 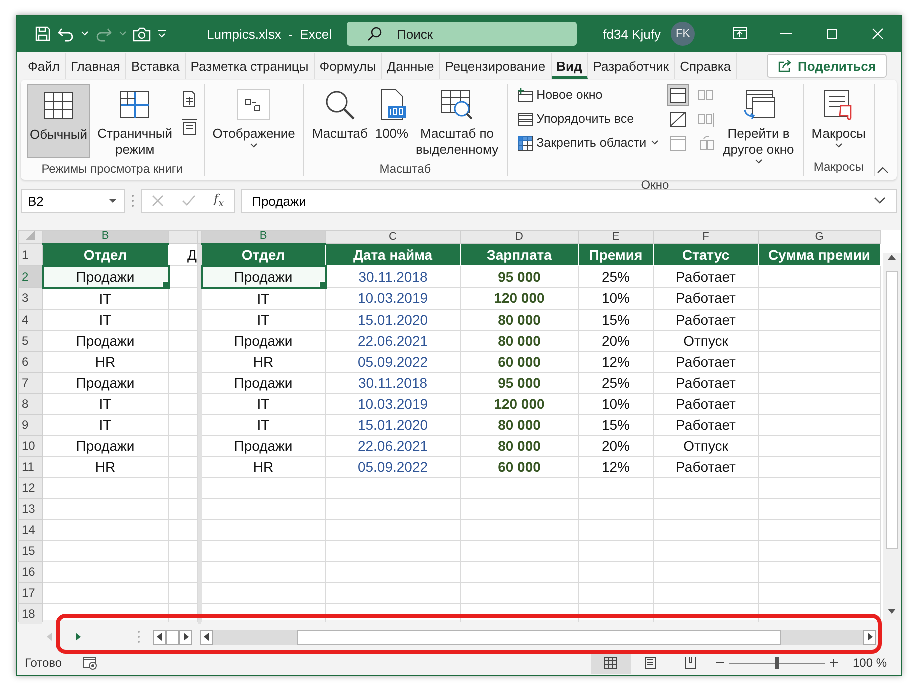 I want to click on row-header: 11, so click(x=30, y=466).